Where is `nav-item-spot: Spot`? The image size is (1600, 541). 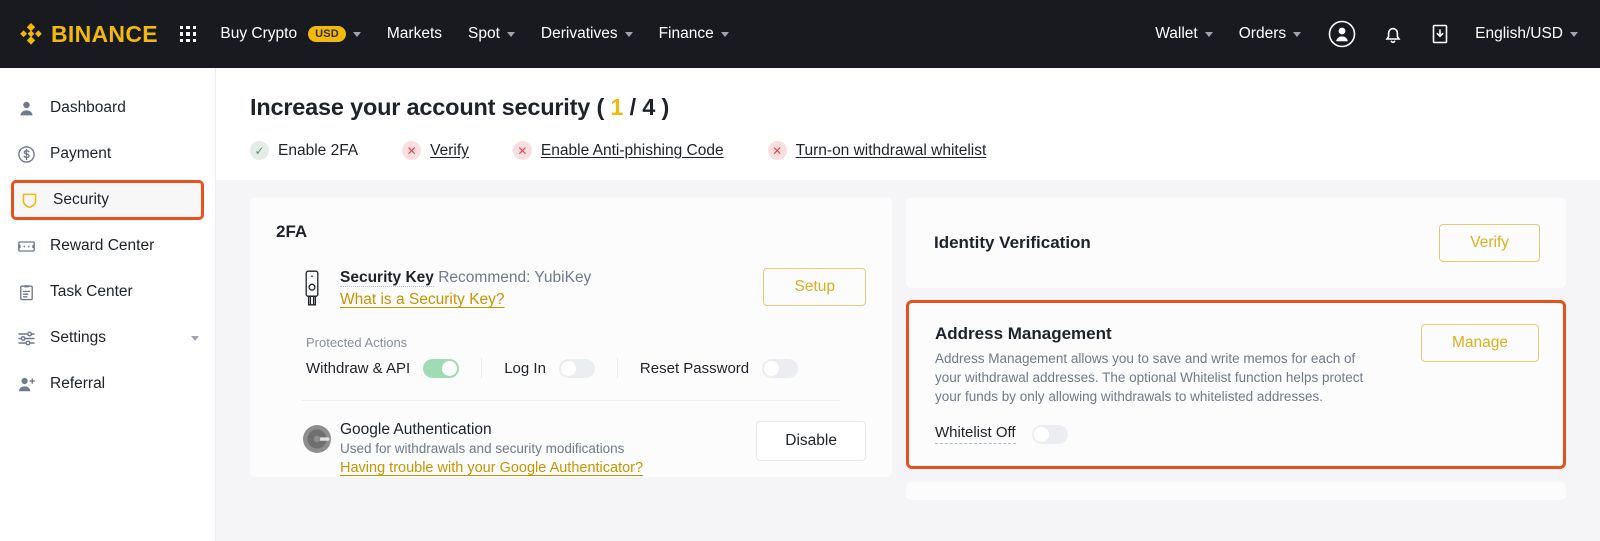
nav-item-spot: Spot is located at coordinates (491, 34).